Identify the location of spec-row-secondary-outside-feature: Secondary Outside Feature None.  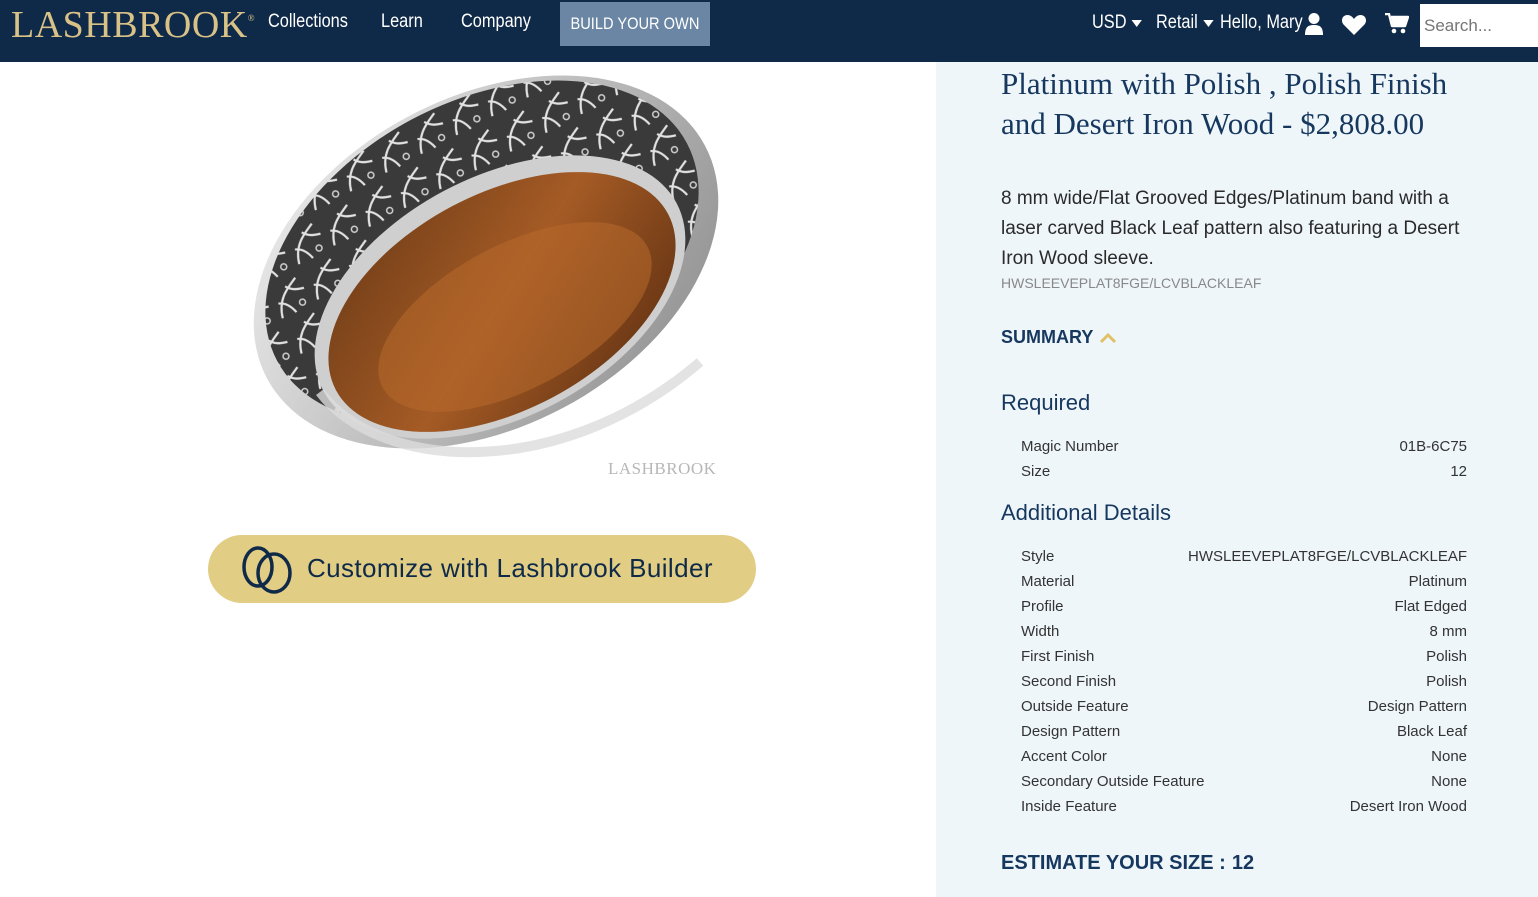
(1244, 784).